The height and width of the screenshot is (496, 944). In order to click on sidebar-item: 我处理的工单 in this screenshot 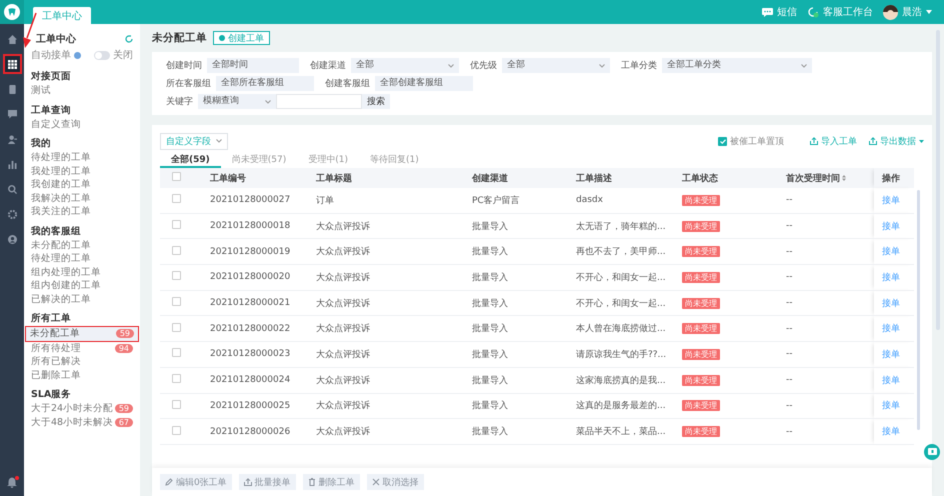, I will do `click(82, 171)`.